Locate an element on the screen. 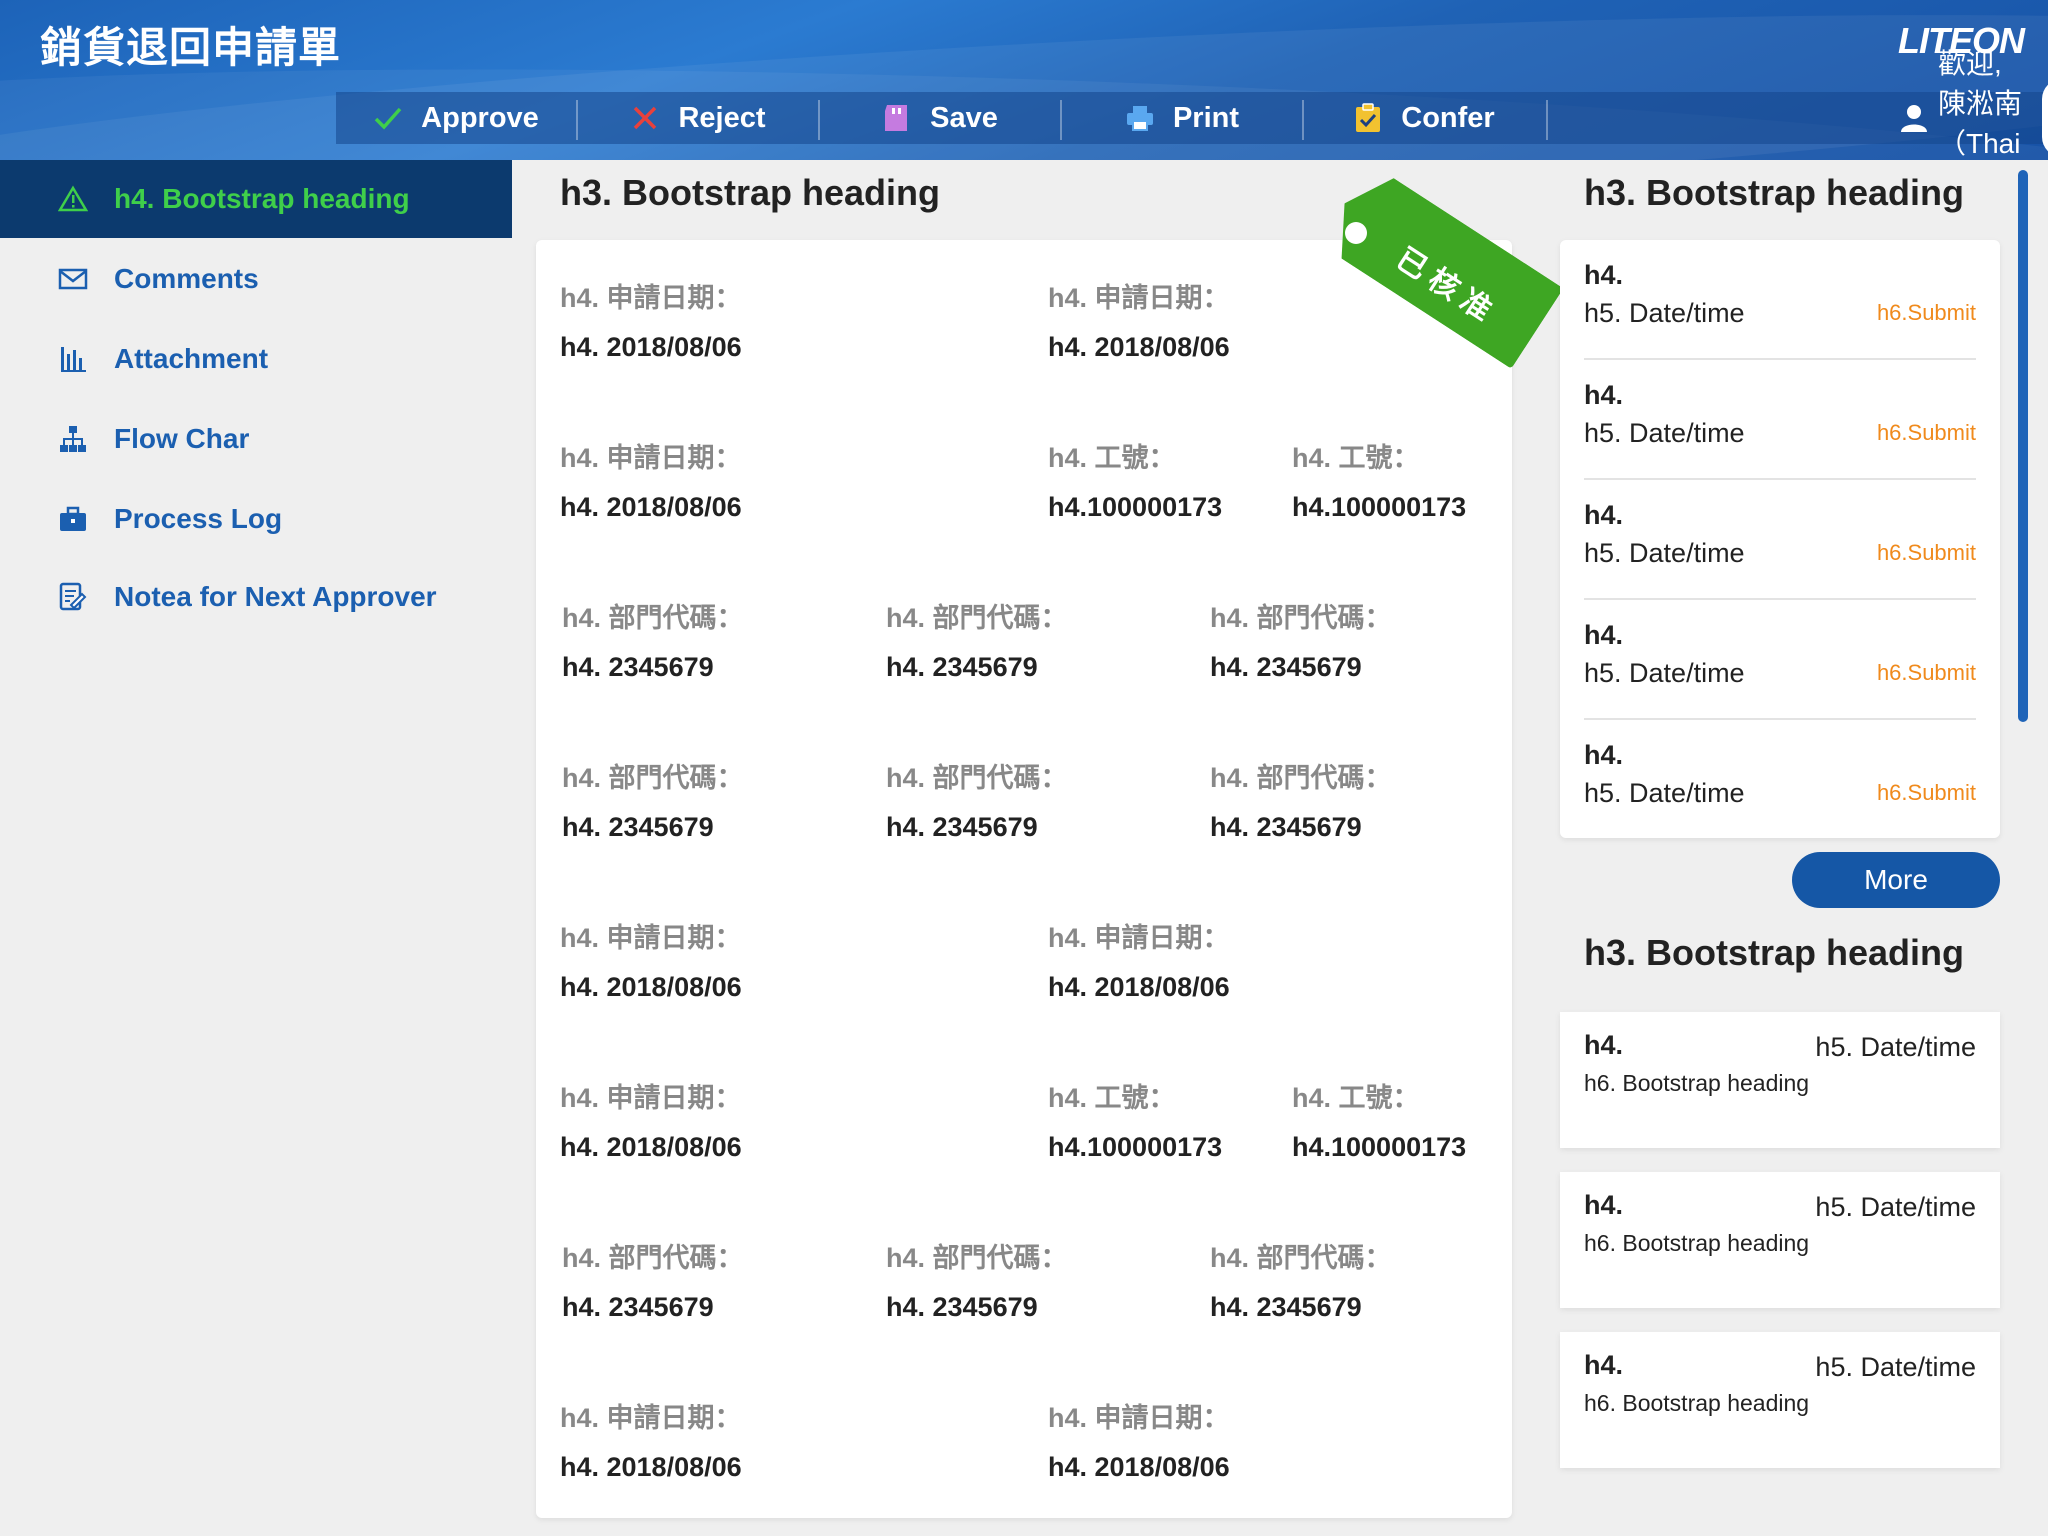 Image resolution: width=2048 pixels, height=1536 pixels. sidebar-item-comments: Comments is located at coordinates (256, 279).